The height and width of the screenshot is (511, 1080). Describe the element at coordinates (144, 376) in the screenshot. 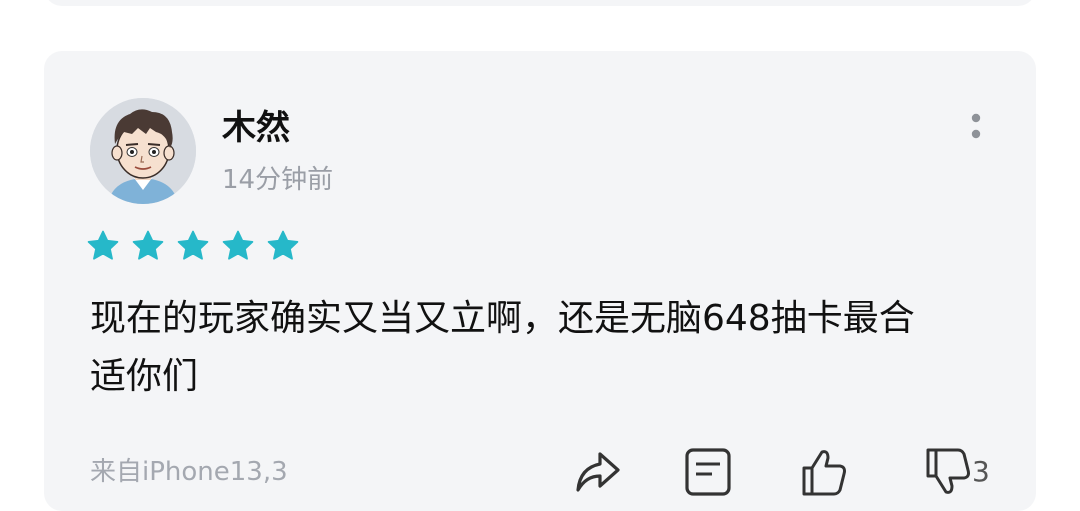

I see `review-text-line: 适你们` at that location.